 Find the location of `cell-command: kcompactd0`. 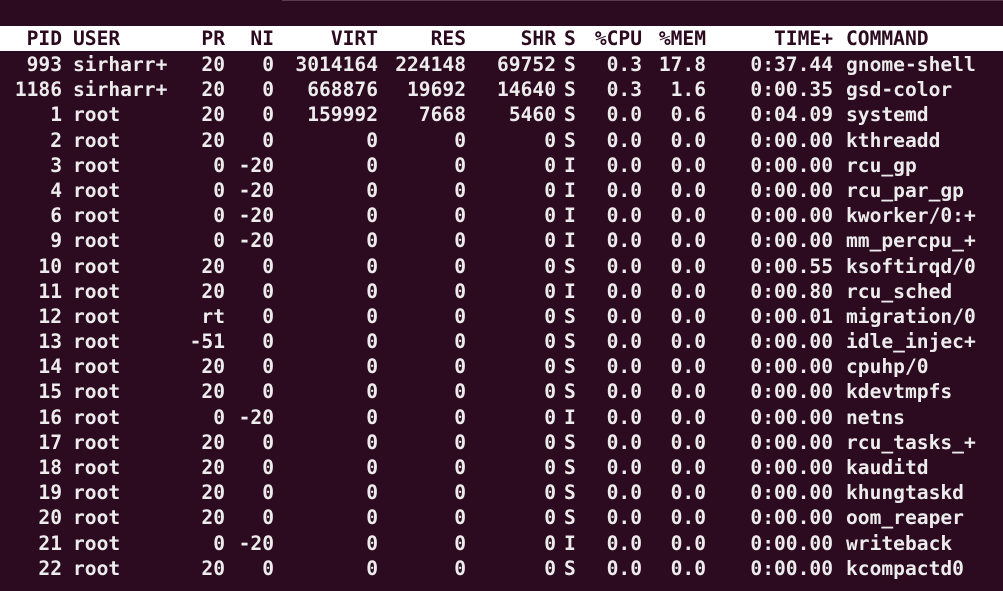

cell-command: kcompactd0 is located at coordinates (905, 568).